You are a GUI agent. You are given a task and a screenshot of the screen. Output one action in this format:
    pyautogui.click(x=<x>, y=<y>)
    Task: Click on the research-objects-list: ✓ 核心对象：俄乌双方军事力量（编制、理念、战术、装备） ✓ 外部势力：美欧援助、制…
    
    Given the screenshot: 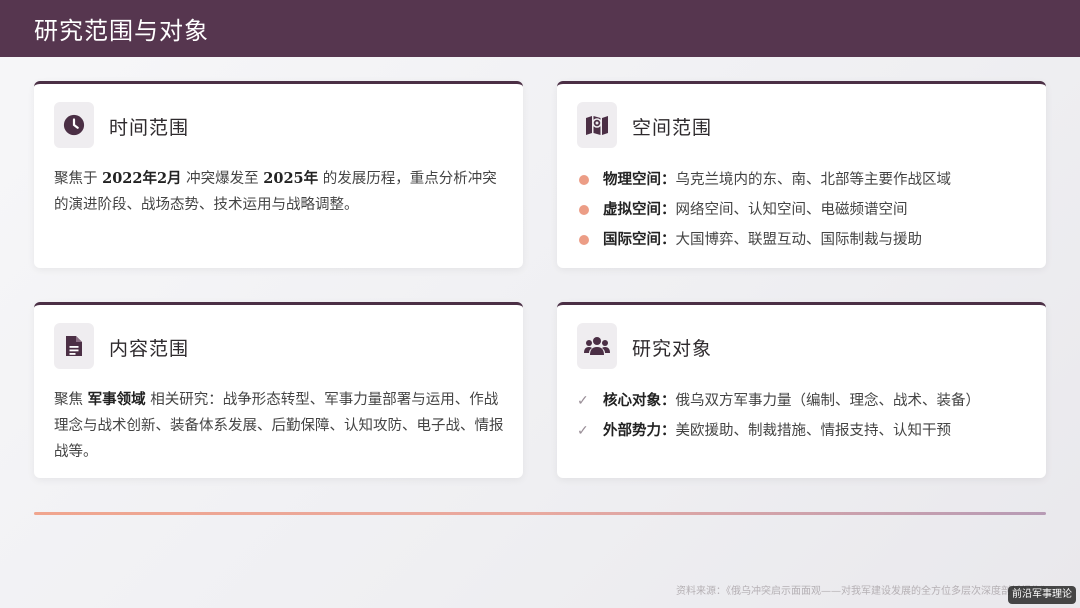 What is the action you would take?
    pyautogui.click(x=804, y=416)
    